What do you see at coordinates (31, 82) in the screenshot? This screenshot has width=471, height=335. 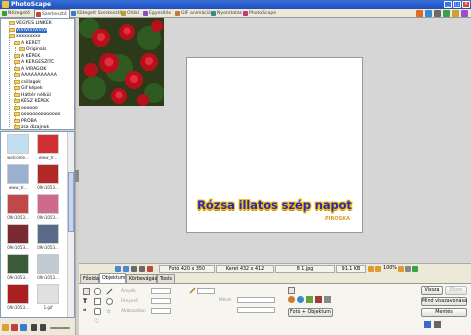 I see `tree-item-label: csillagok` at bounding box center [31, 82].